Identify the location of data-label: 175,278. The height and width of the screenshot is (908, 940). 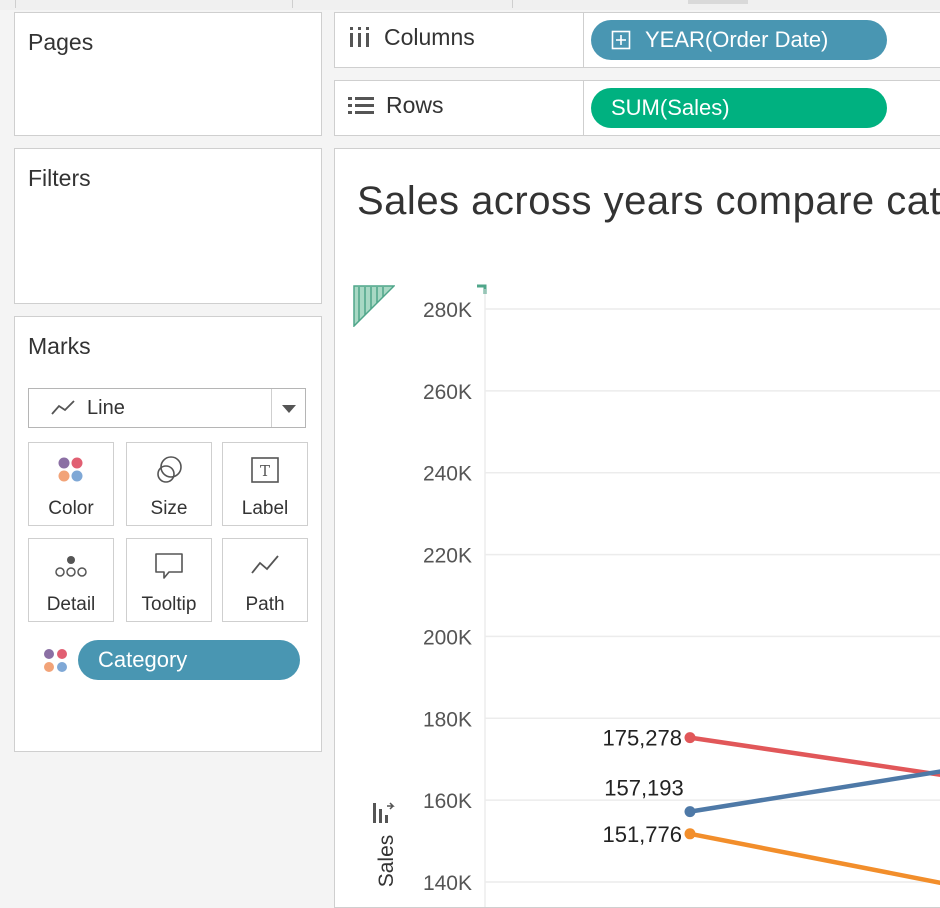
(642, 738).